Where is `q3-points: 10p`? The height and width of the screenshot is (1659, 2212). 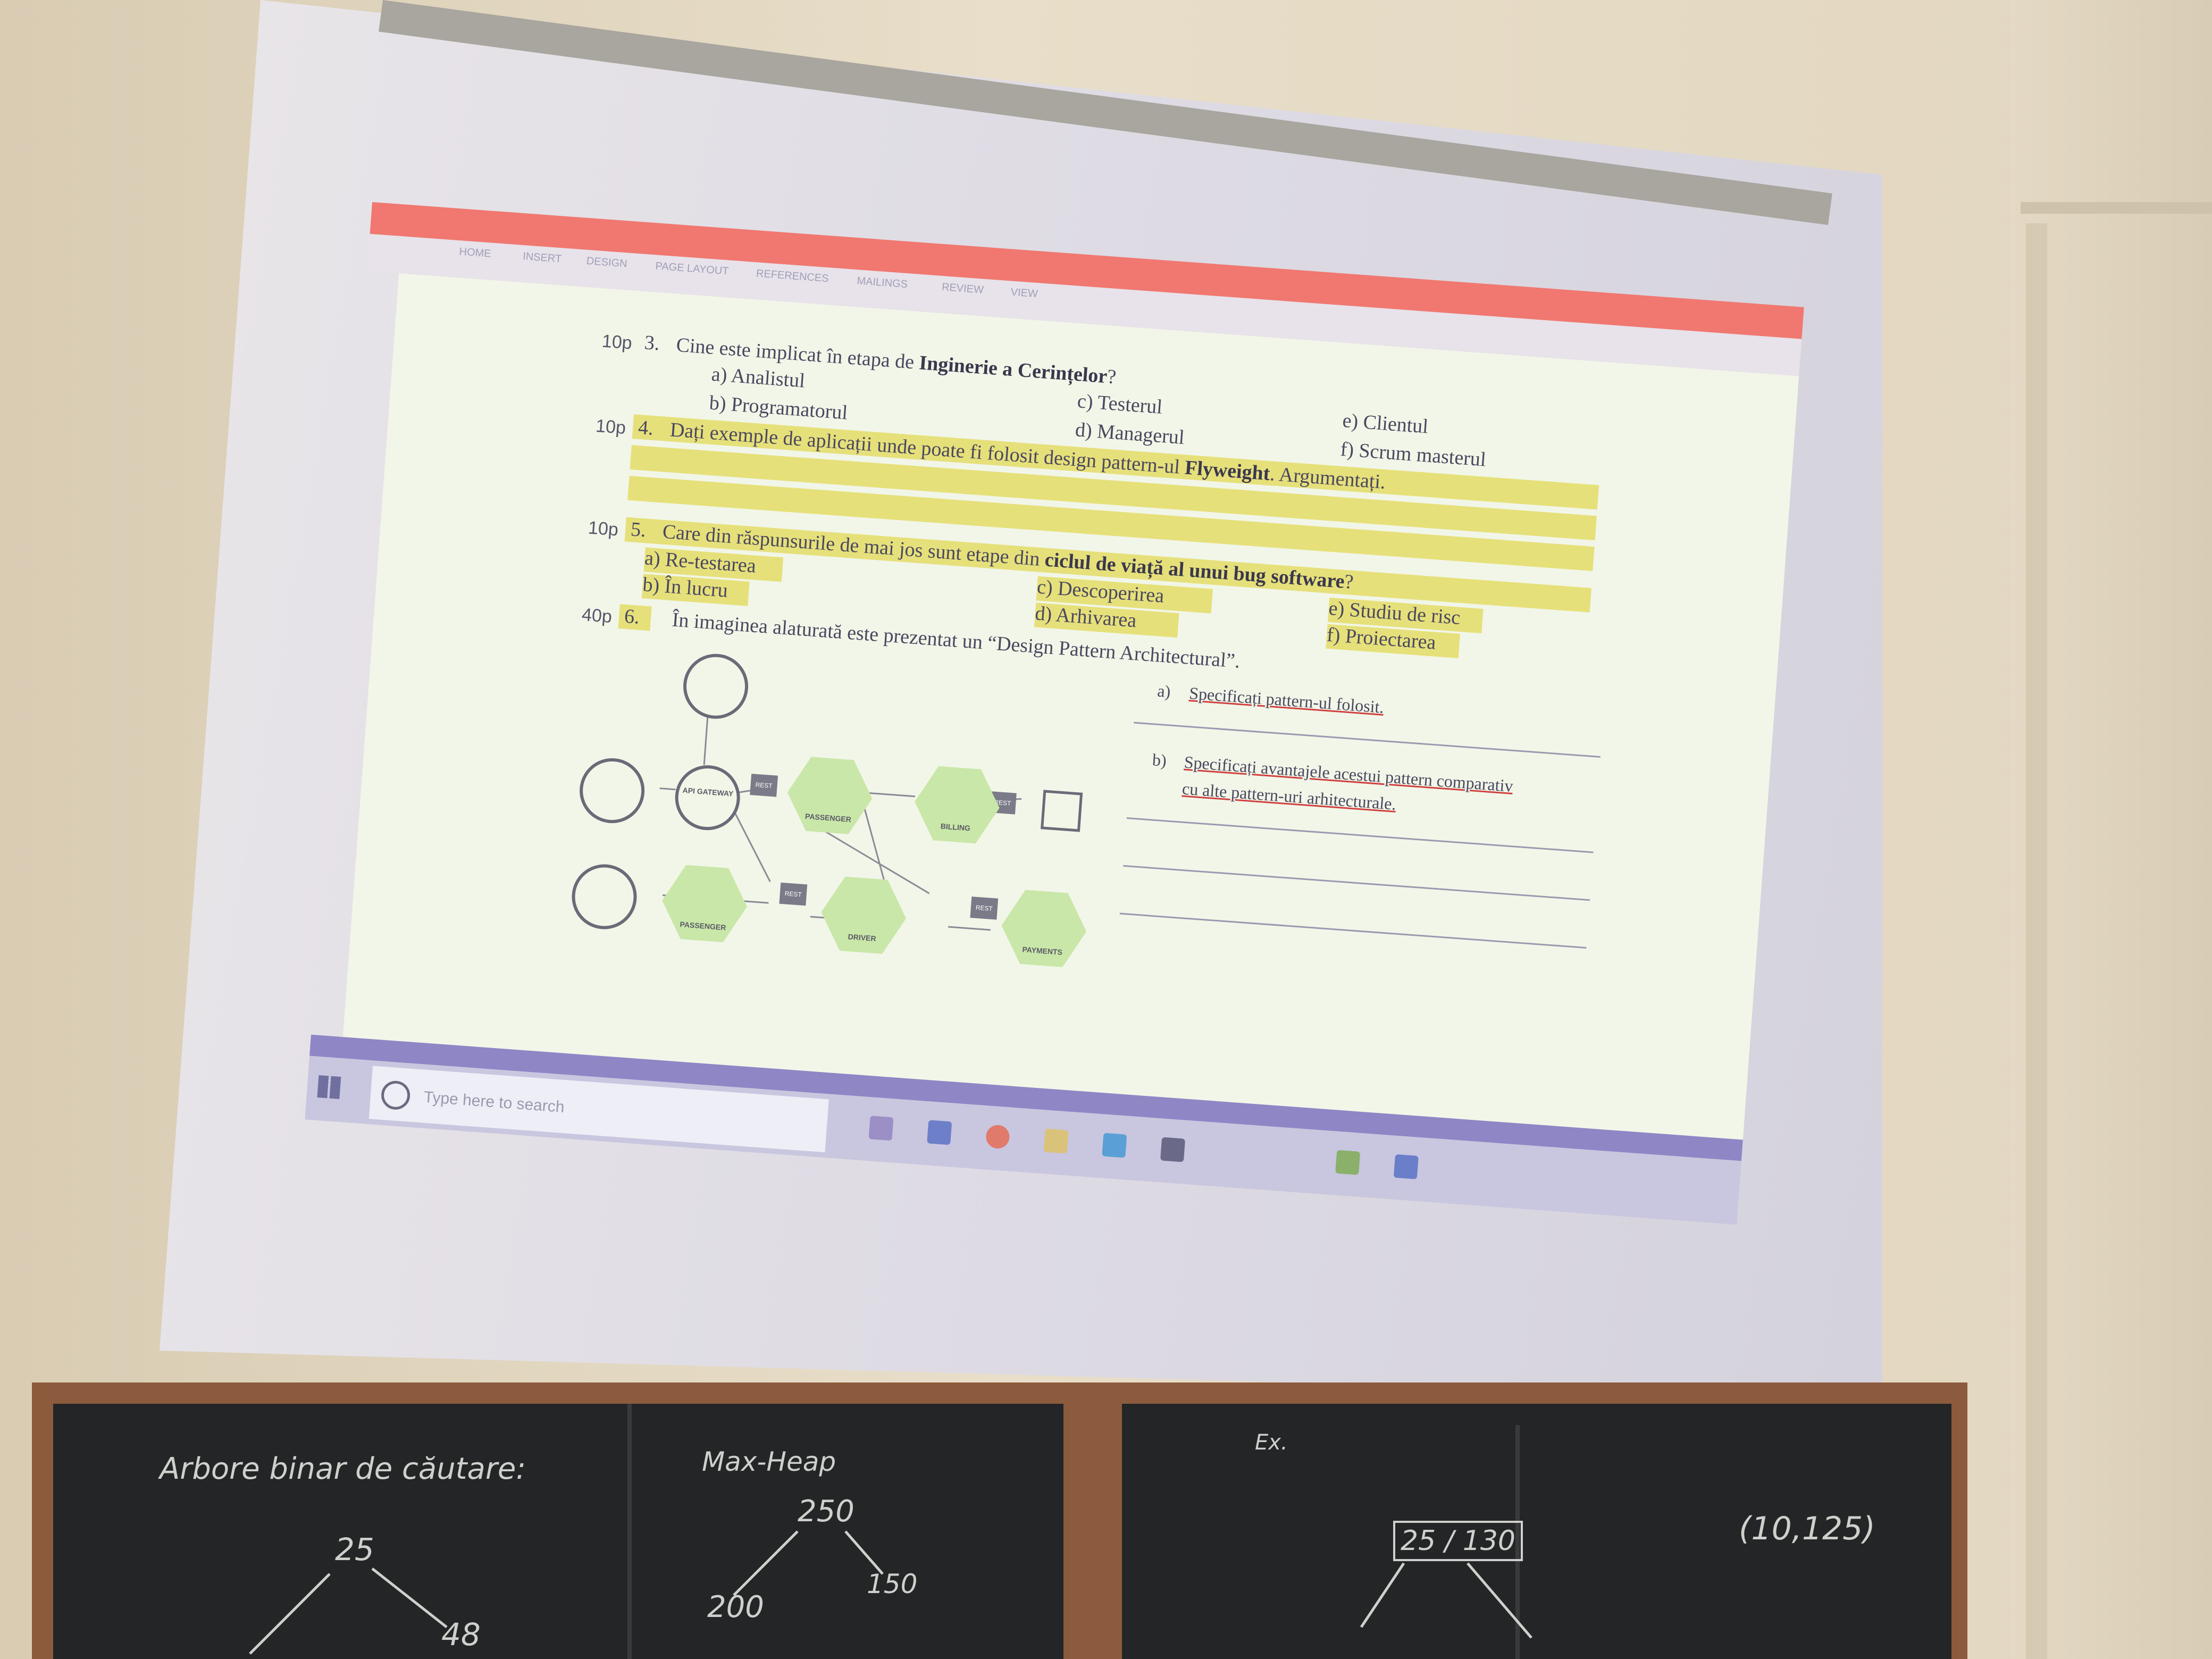 q3-points: 10p is located at coordinates (617, 342).